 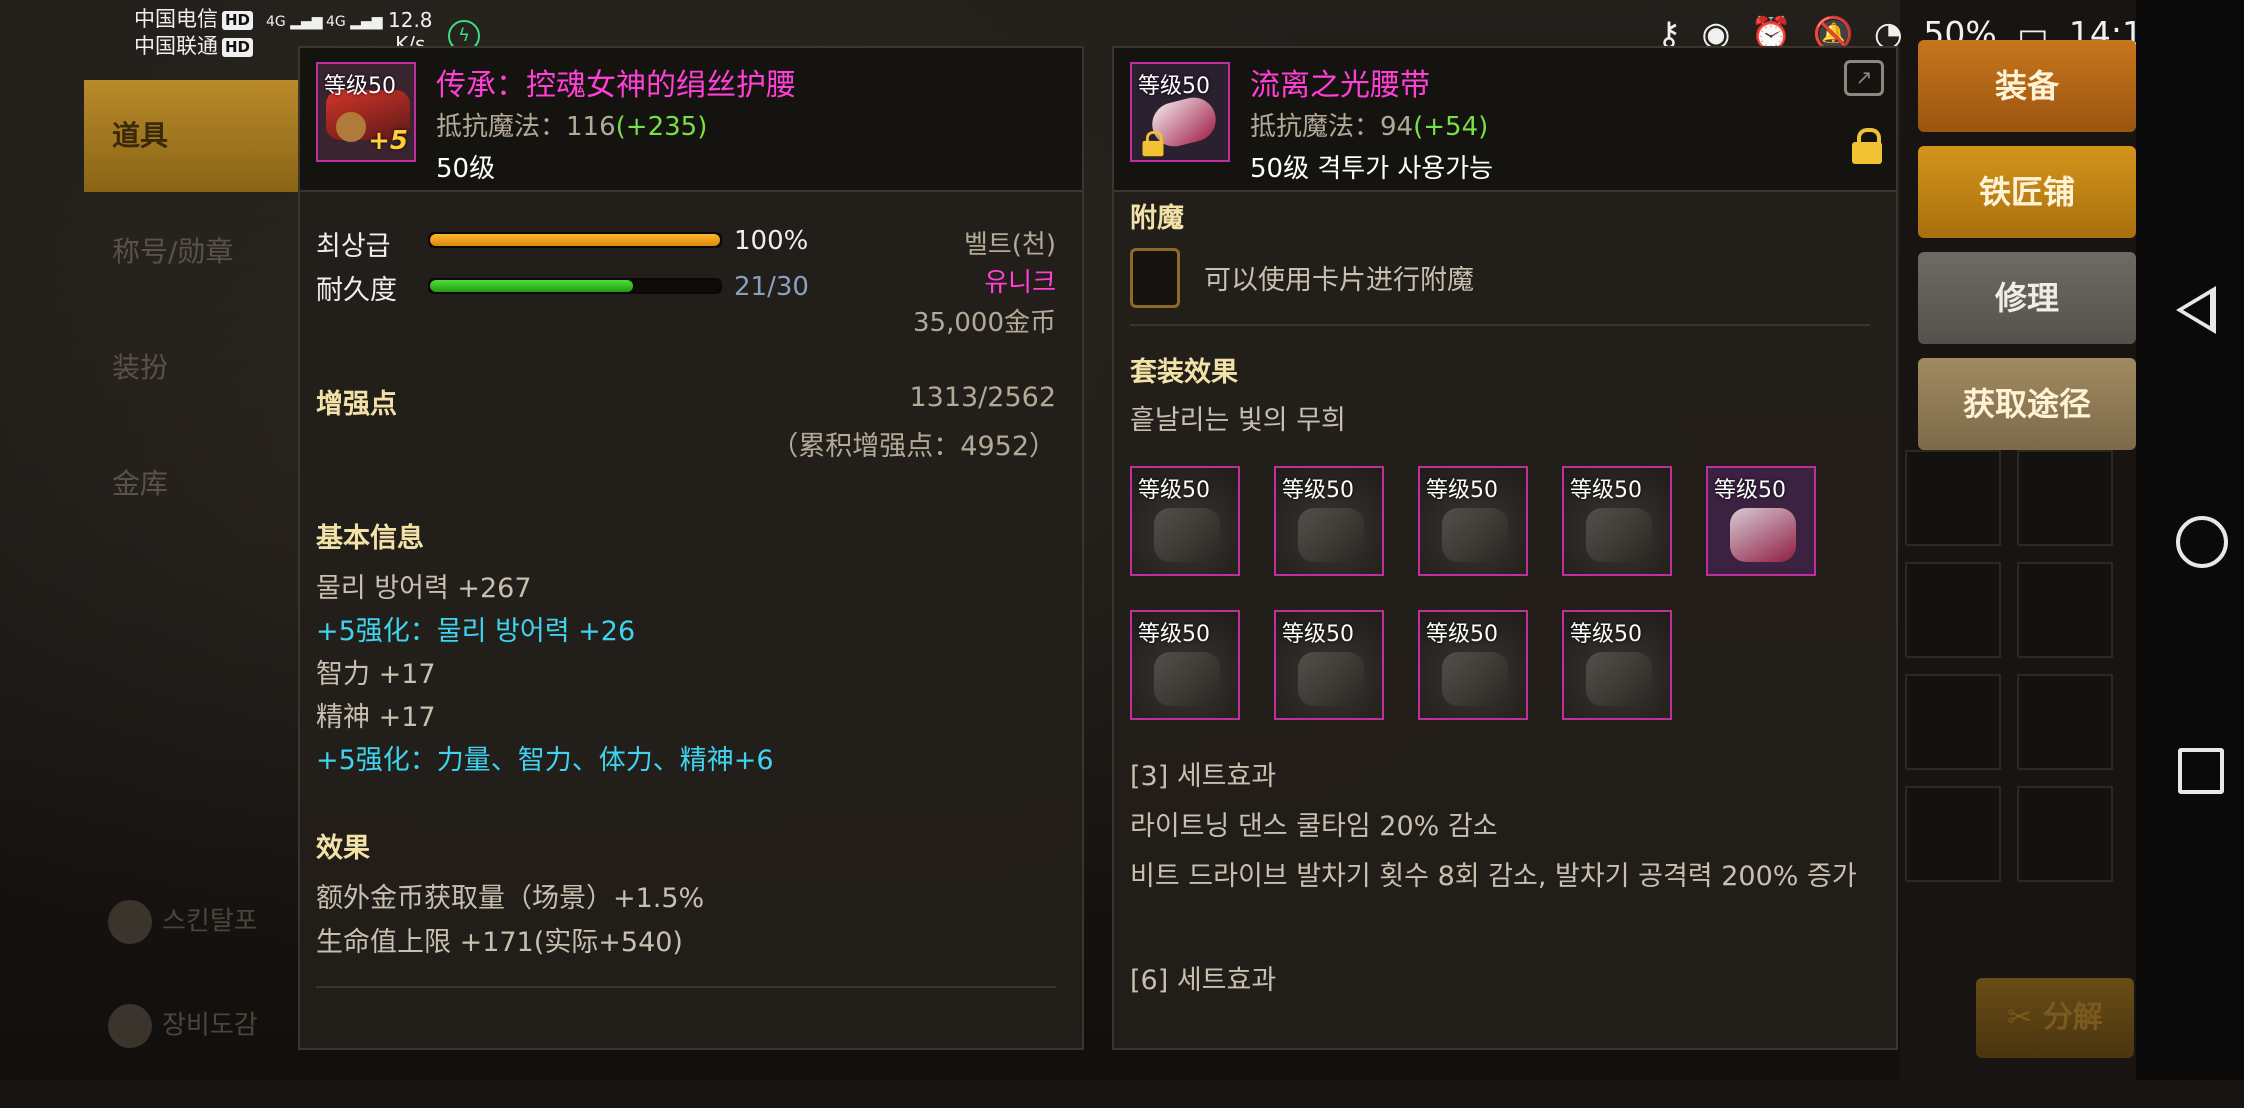 What do you see at coordinates (913, 446) in the screenshot?
I see `amp-total: （累积增强点：4952）` at bounding box center [913, 446].